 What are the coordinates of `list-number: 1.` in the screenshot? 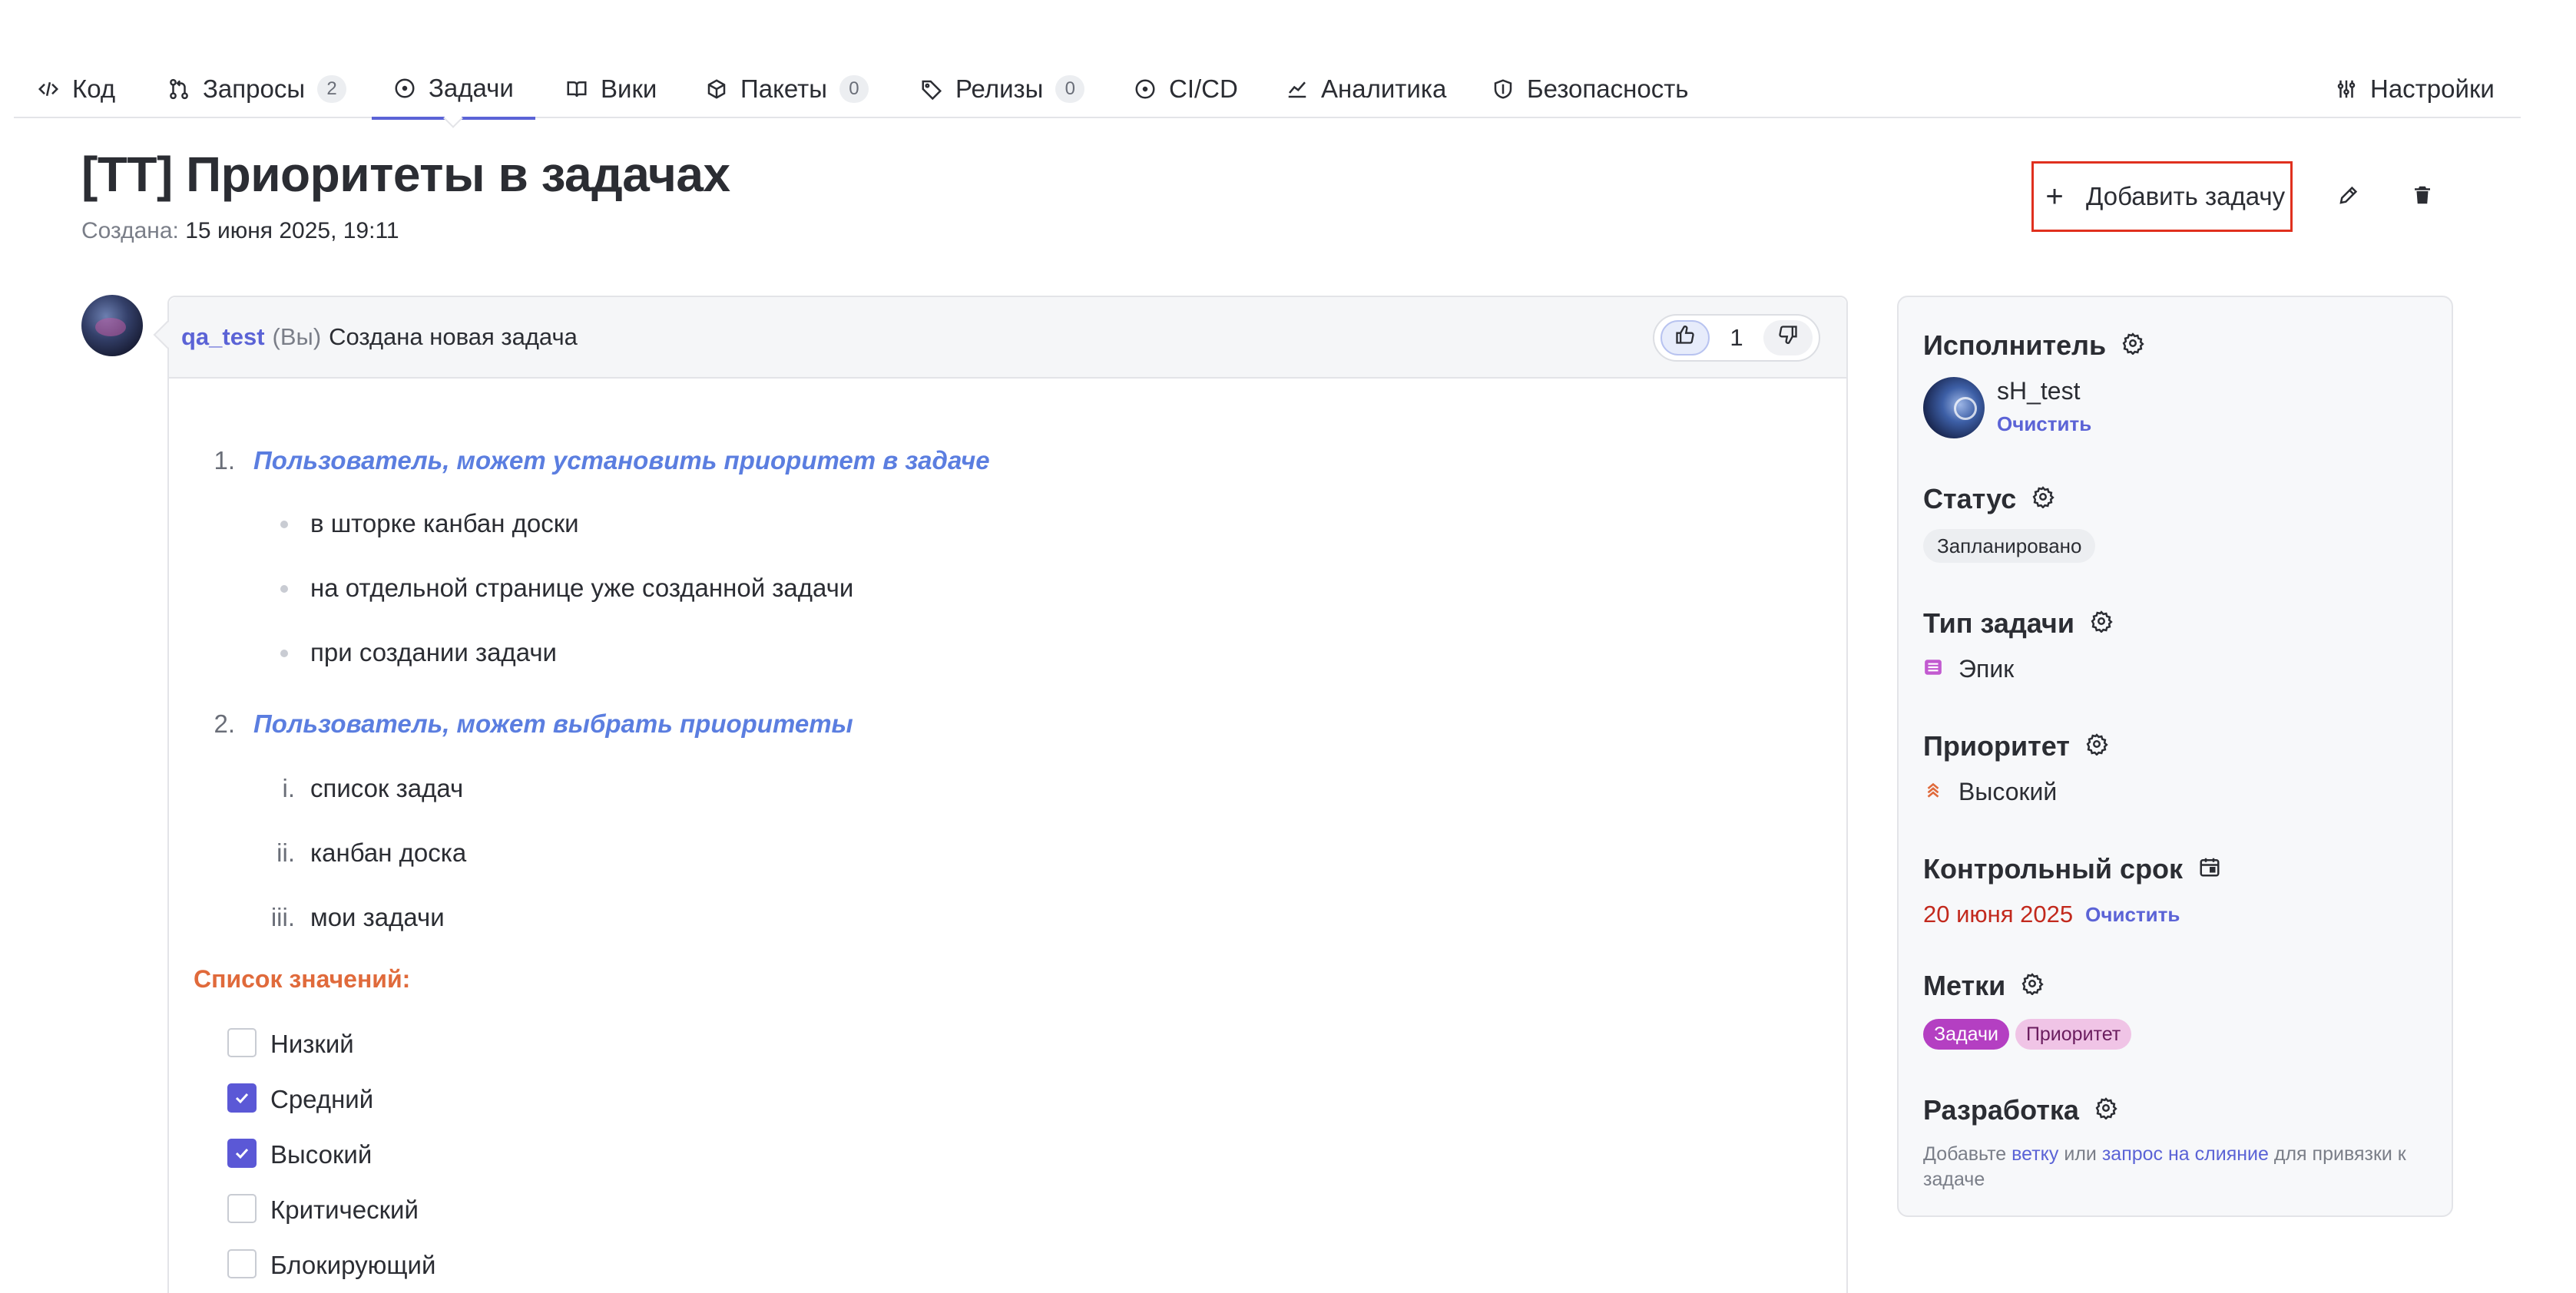 It's located at (224, 460).